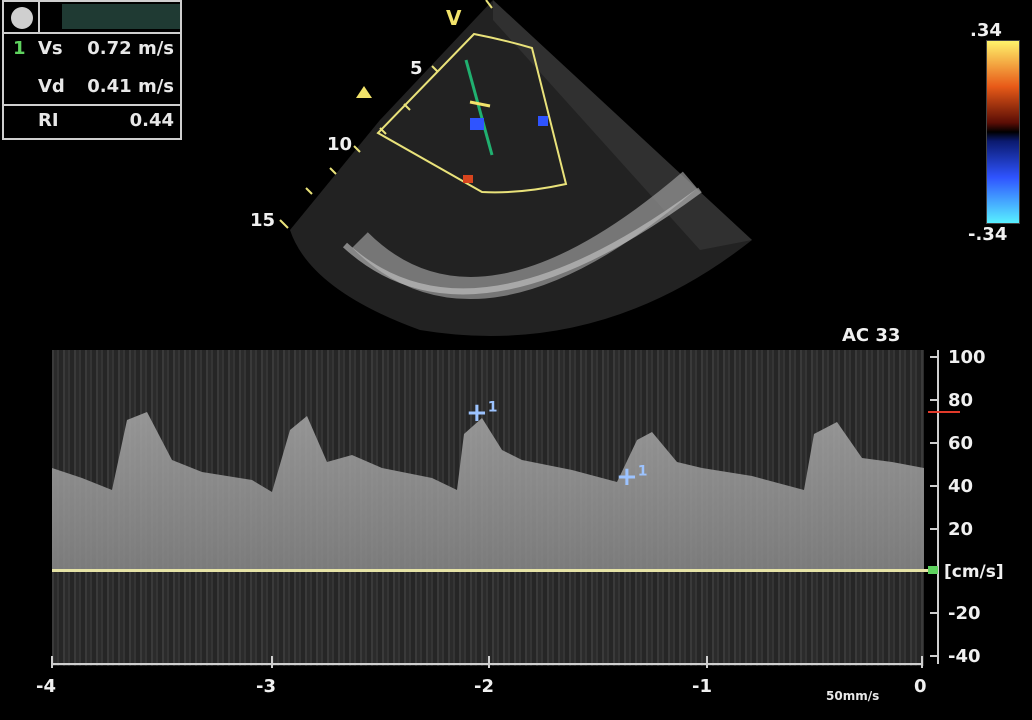  What do you see at coordinates (702, 686) in the screenshot?
I see `x-tick-label: -1` at bounding box center [702, 686].